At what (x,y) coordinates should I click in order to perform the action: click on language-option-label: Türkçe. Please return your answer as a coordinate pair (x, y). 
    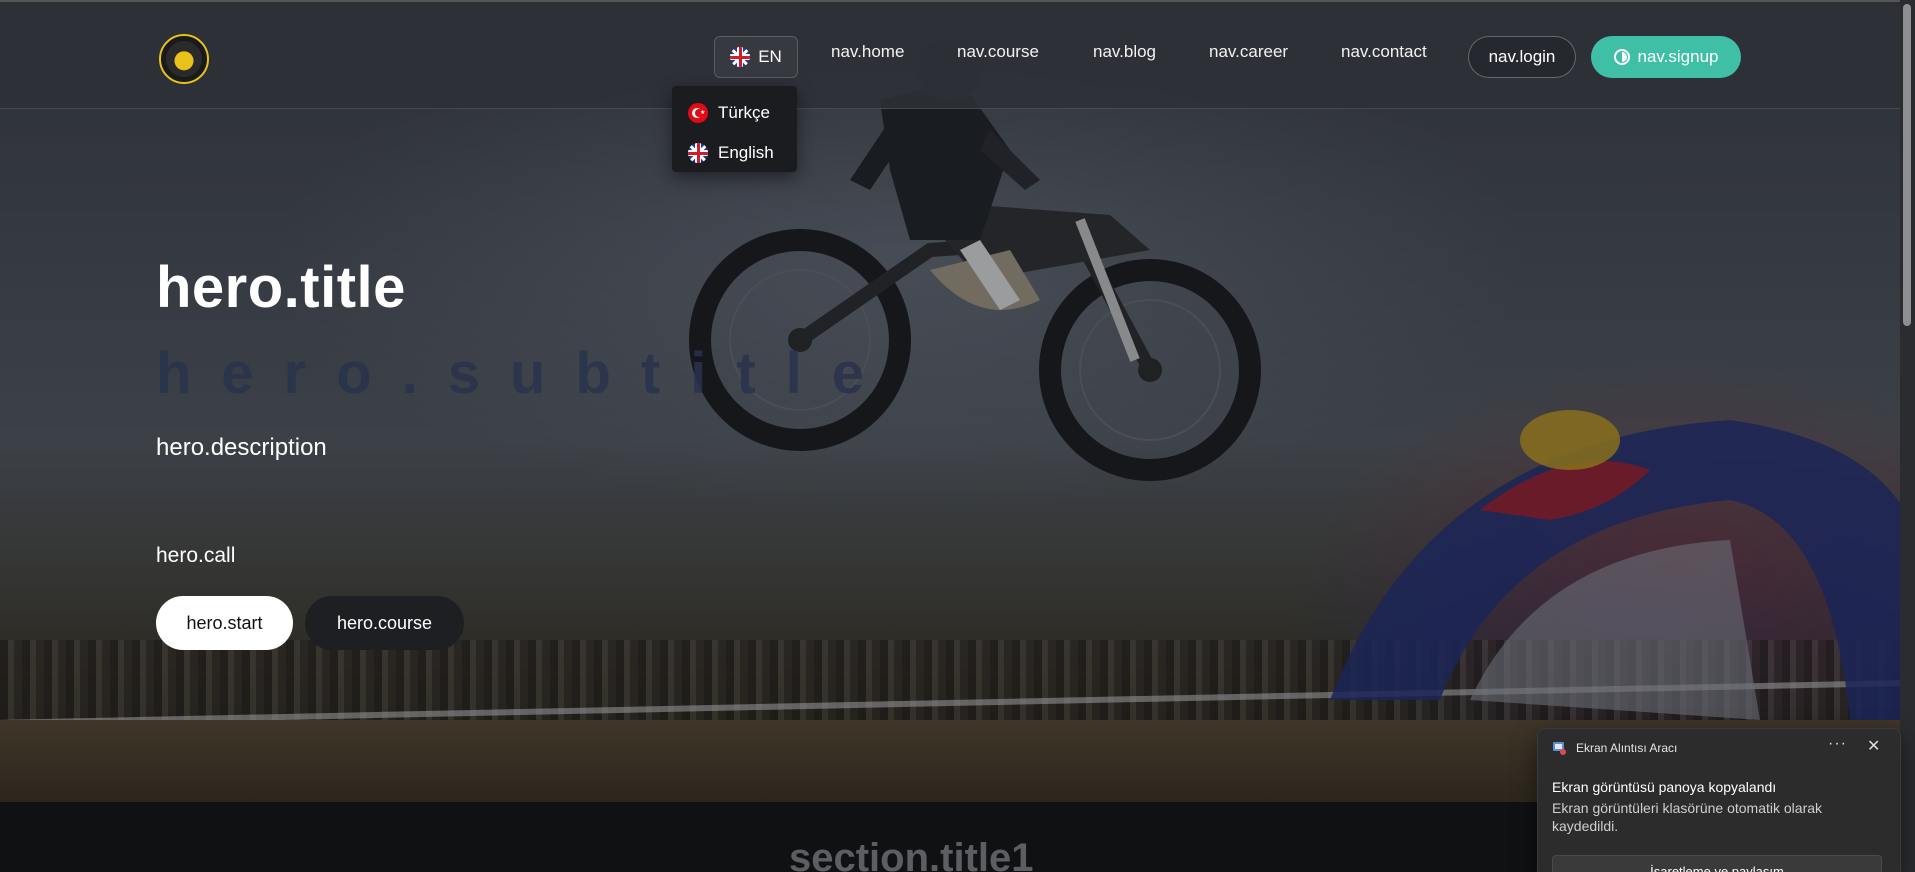
    Looking at the image, I should click on (744, 112).